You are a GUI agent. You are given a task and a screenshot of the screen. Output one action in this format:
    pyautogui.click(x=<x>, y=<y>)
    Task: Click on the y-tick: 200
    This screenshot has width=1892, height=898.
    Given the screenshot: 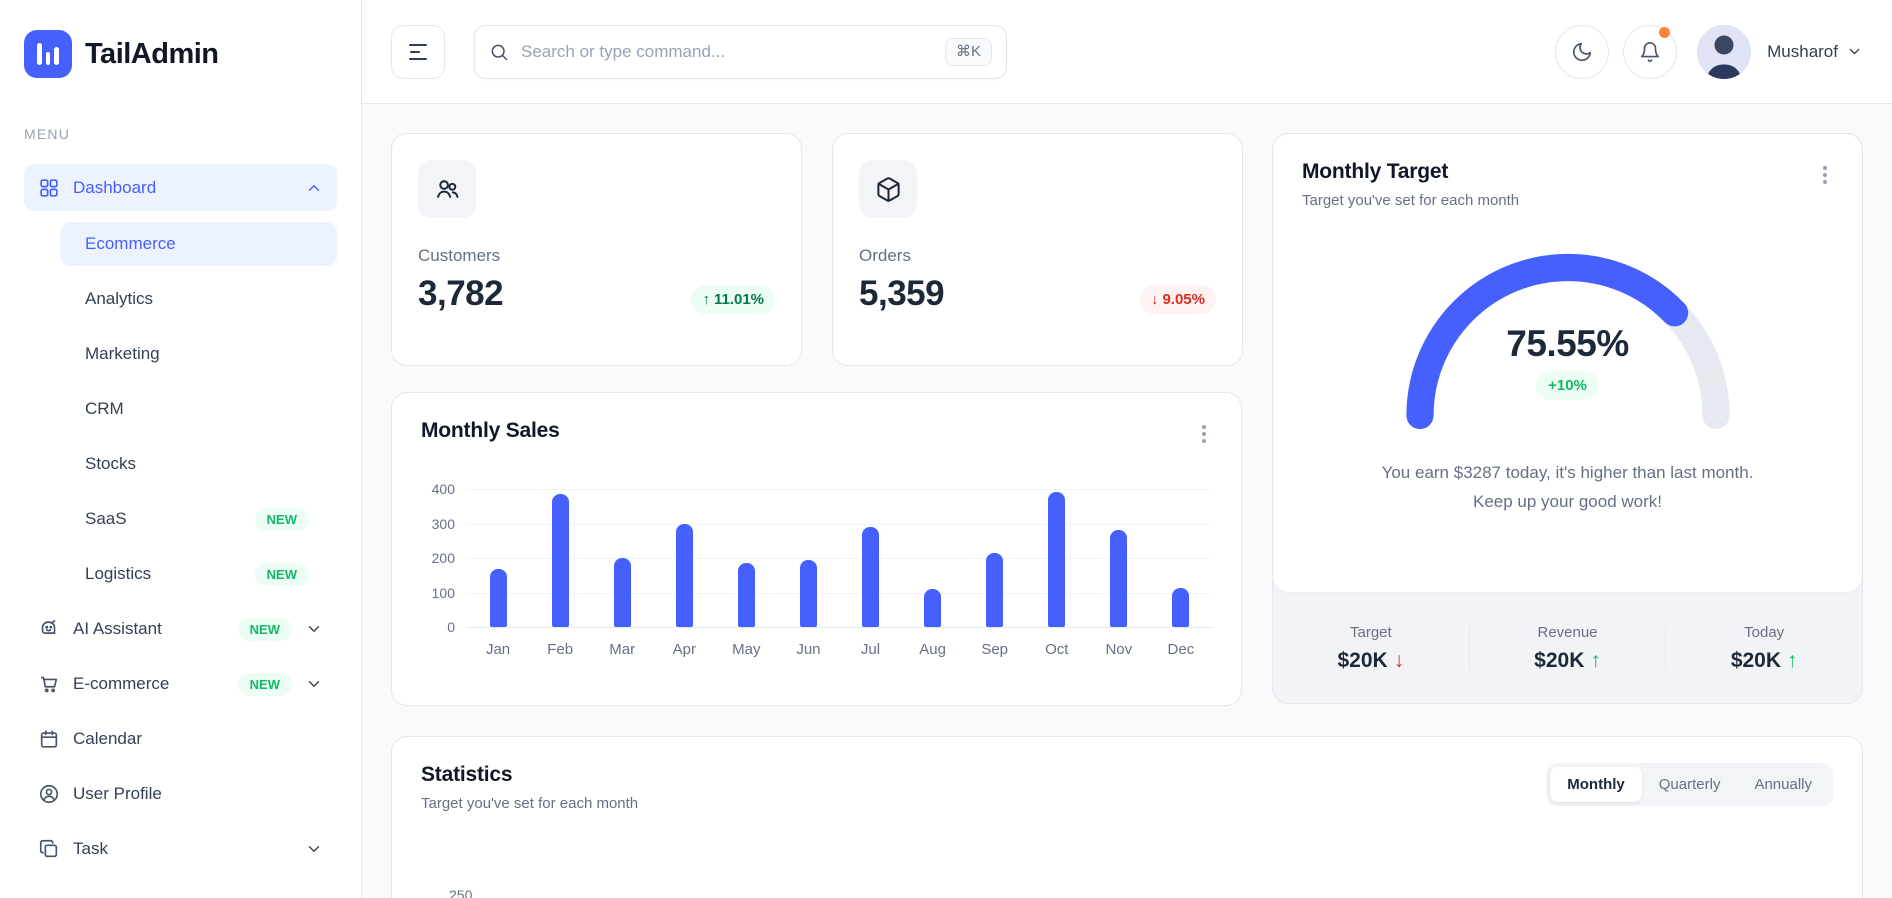 What is the action you would take?
    pyautogui.click(x=443, y=558)
    